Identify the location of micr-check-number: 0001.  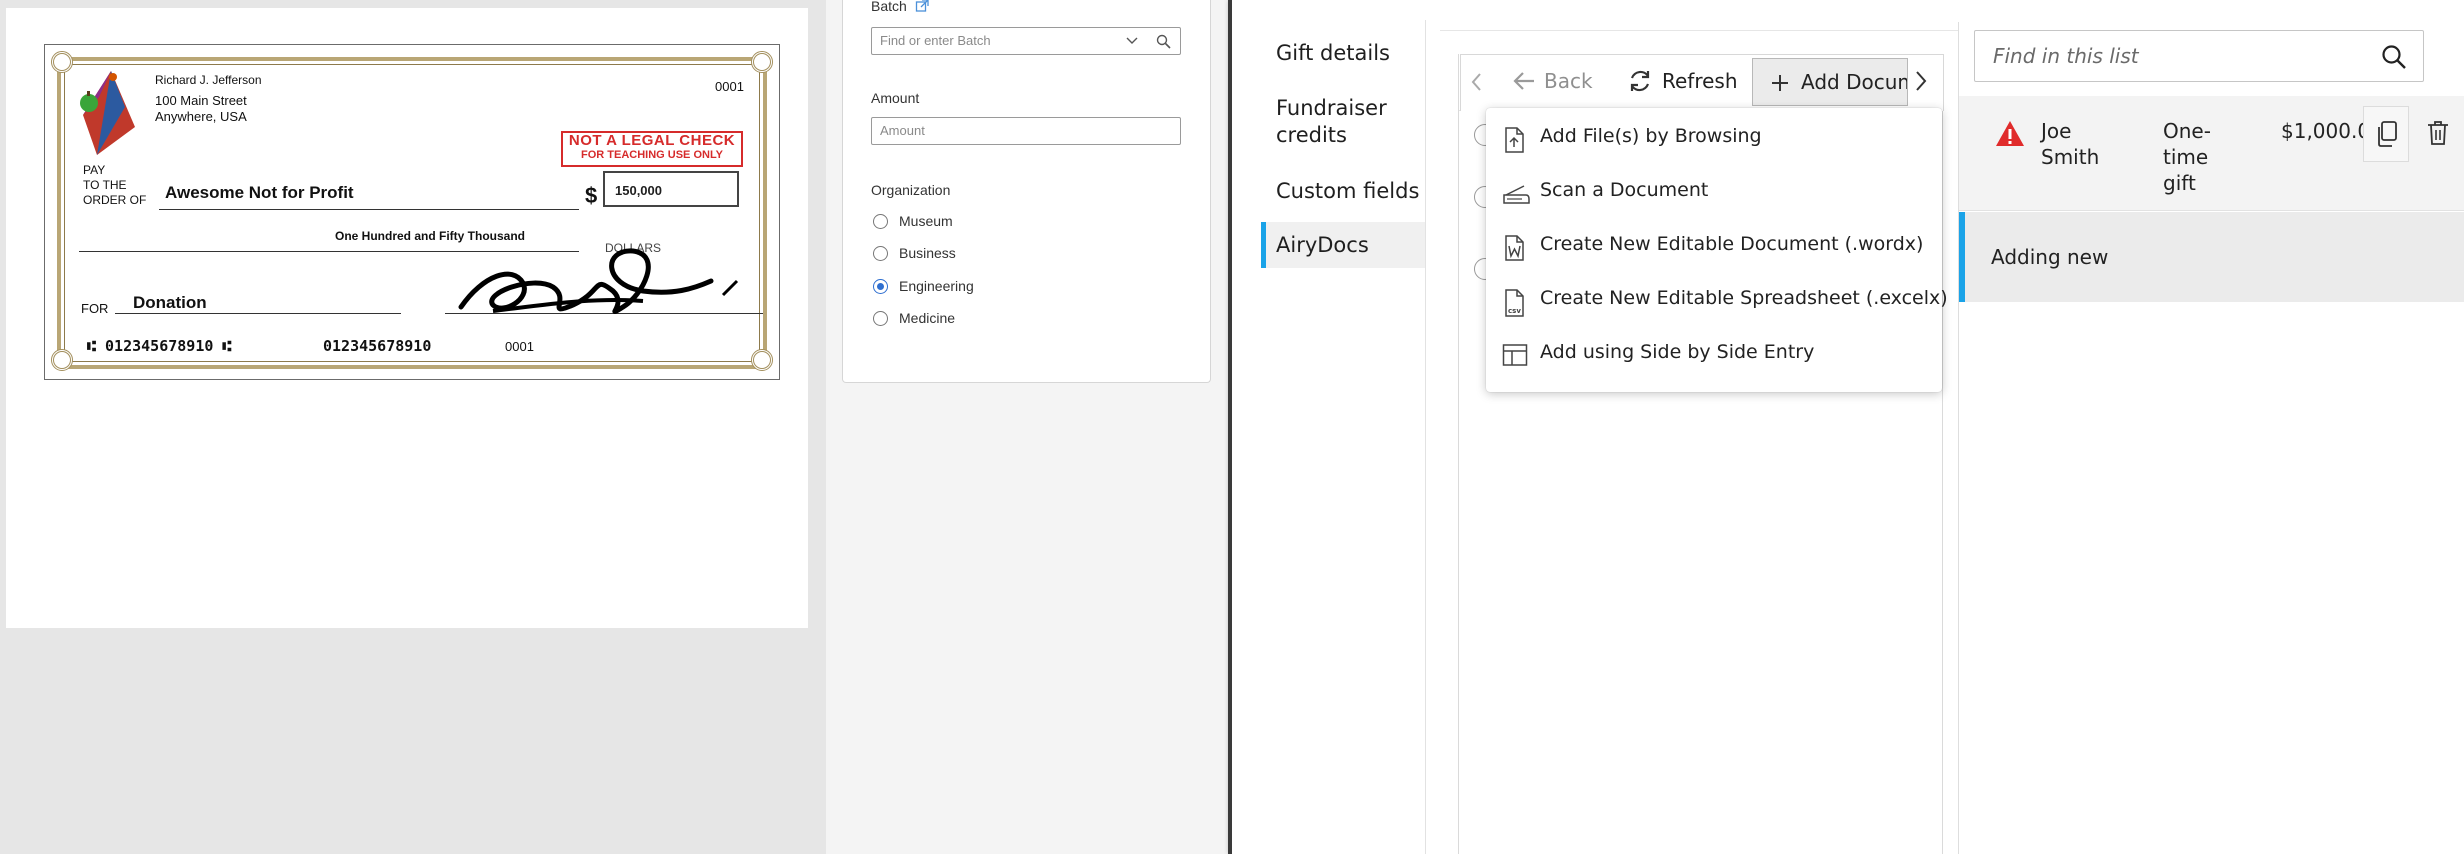
(519, 346).